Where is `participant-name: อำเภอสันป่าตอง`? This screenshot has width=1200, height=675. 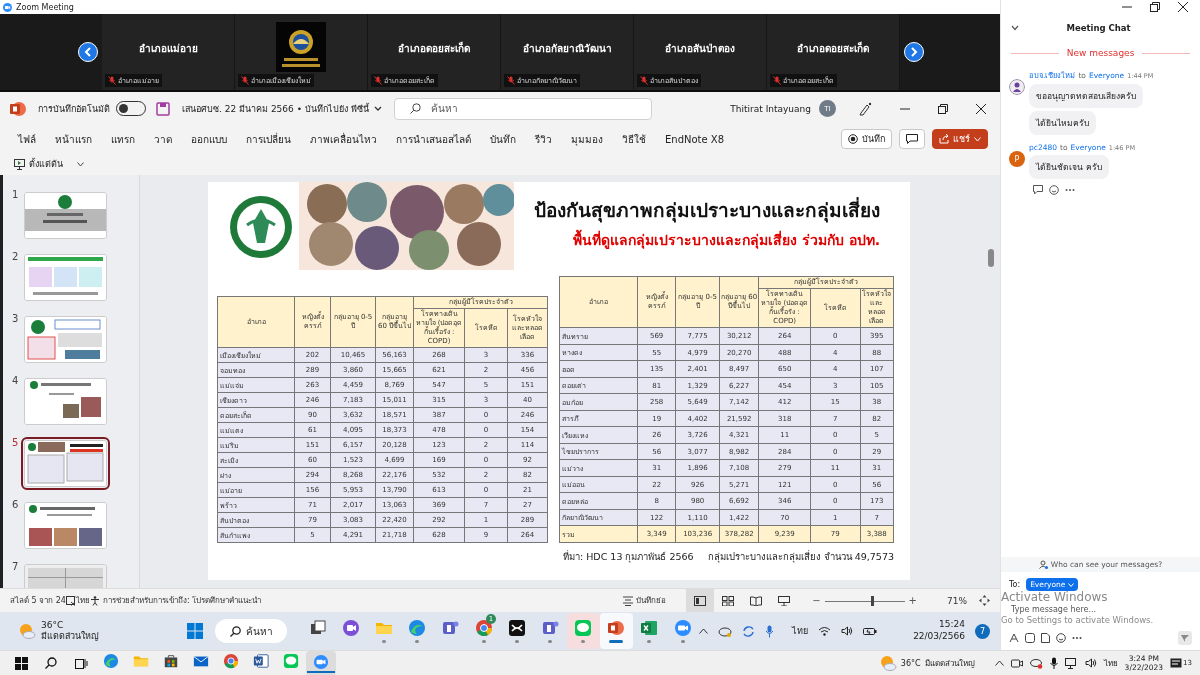 participant-name: อำเภอสันป่าตอง is located at coordinates (700, 48).